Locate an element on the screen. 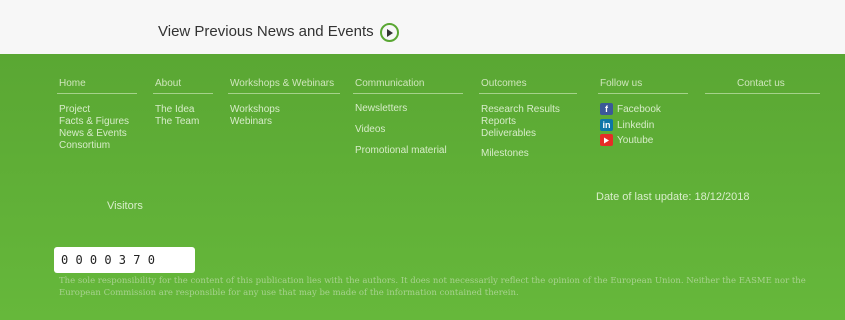  nav-item-milestones: Milestones is located at coordinates (505, 153).